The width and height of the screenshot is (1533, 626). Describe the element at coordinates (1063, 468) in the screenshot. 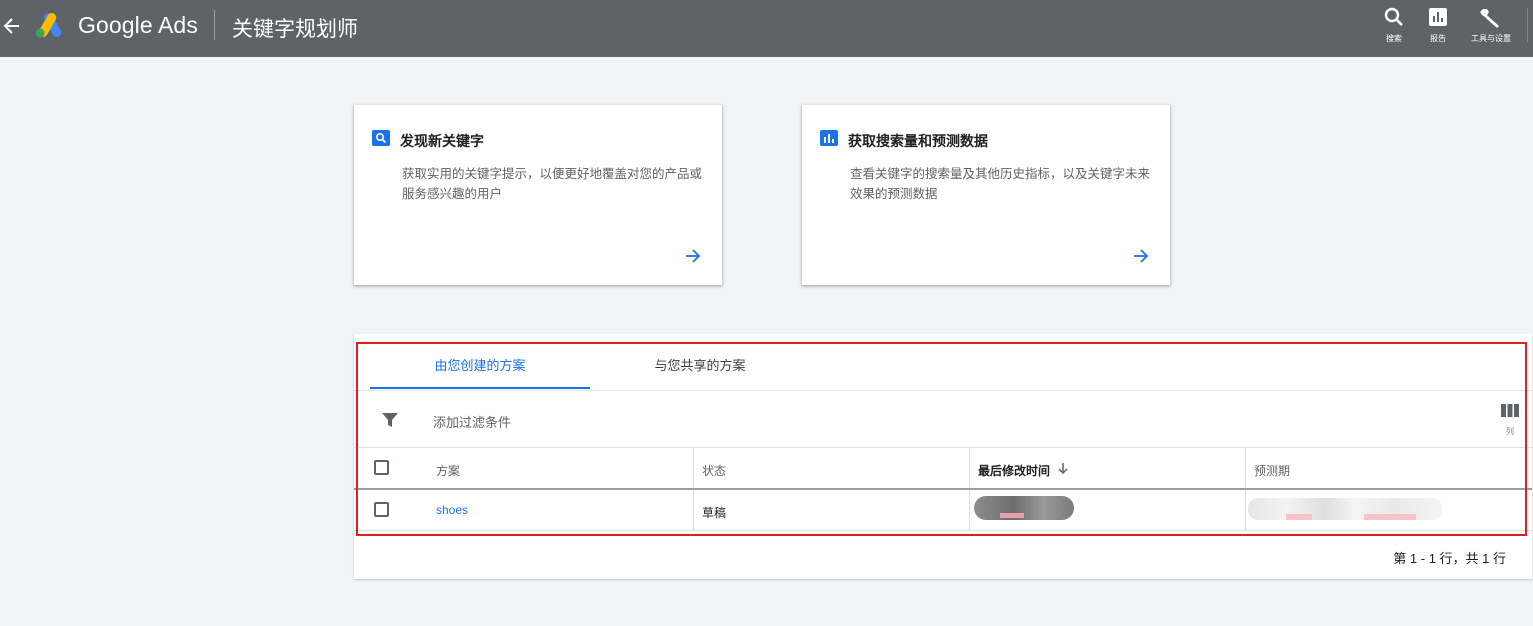

I see `sort-descending-icon` at that location.